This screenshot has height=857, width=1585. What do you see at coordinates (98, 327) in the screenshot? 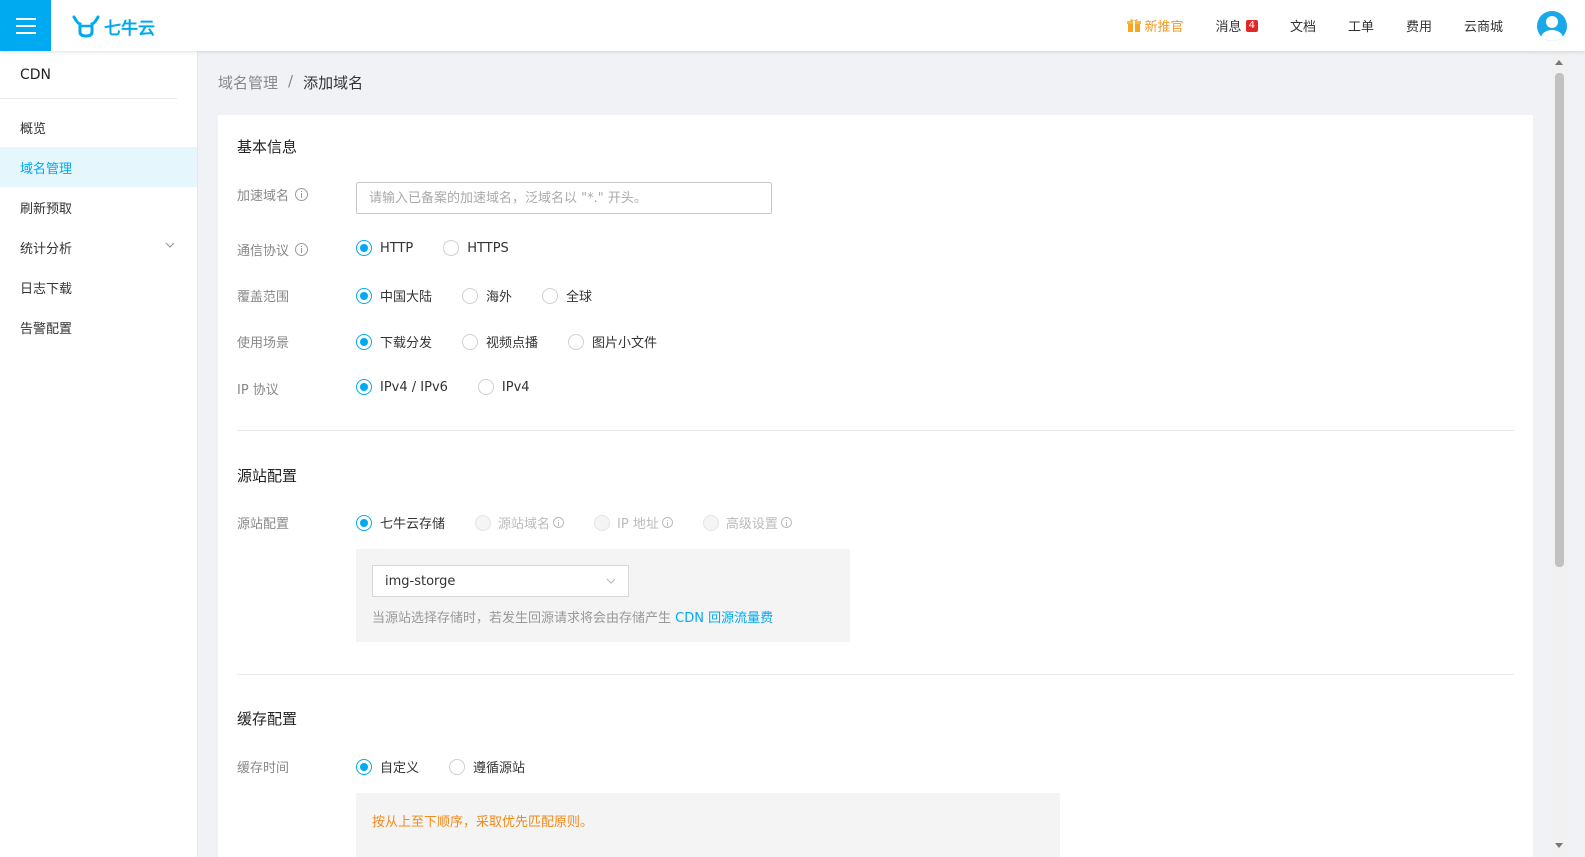
I see `sidebar-item-alert-config: 告警配置` at bounding box center [98, 327].